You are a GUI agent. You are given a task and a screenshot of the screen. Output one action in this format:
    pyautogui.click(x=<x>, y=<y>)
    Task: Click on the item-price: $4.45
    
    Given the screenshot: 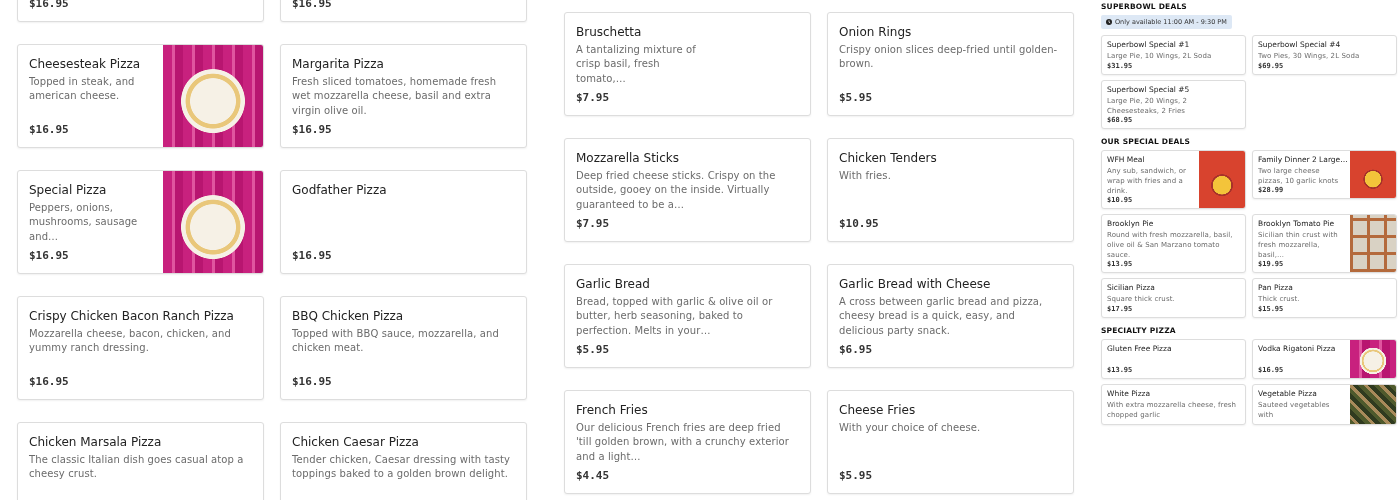 What is the action you would take?
    pyautogui.click(x=593, y=475)
    